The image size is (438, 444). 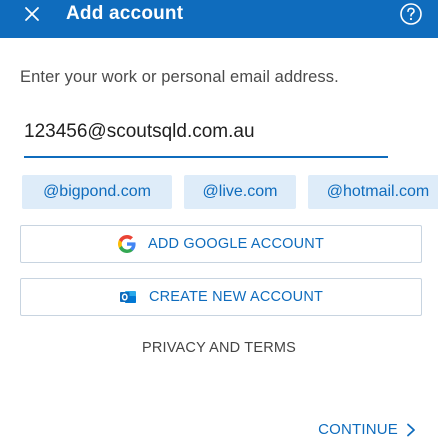 I want to click on close-button, so click(x=32, y=14).